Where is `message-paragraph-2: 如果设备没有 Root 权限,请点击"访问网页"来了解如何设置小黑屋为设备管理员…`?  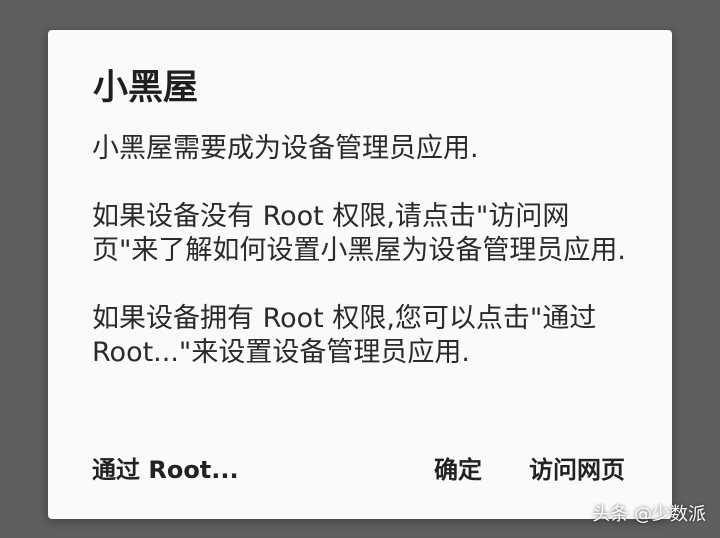 message-paragraph-2: 如果设备没有 Root 权限,请点击"访问网页"来了解如何设置小黑屋为设备管理员… is located at coordinates (359, 233).